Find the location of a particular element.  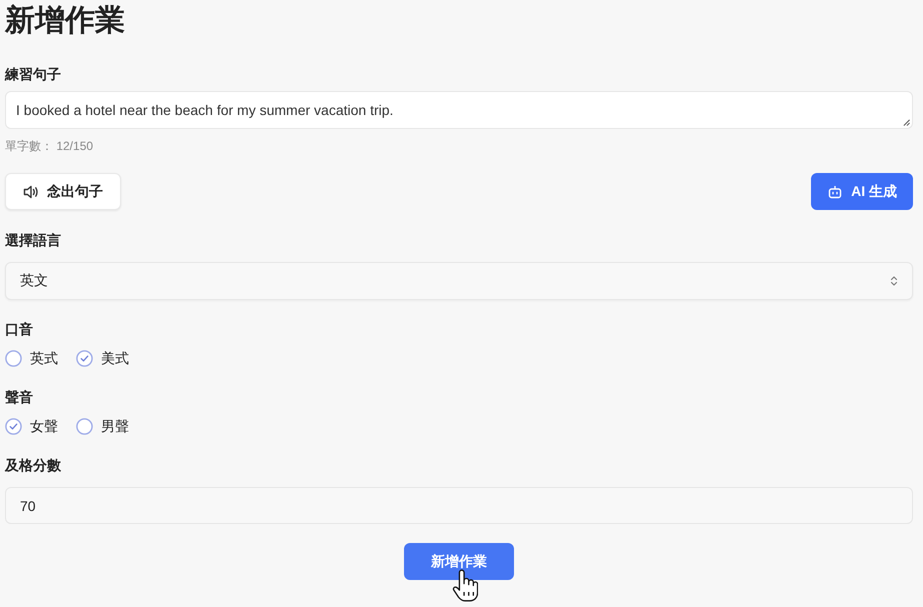

field-label: 練習句子 is located at coordinates (33, 74).